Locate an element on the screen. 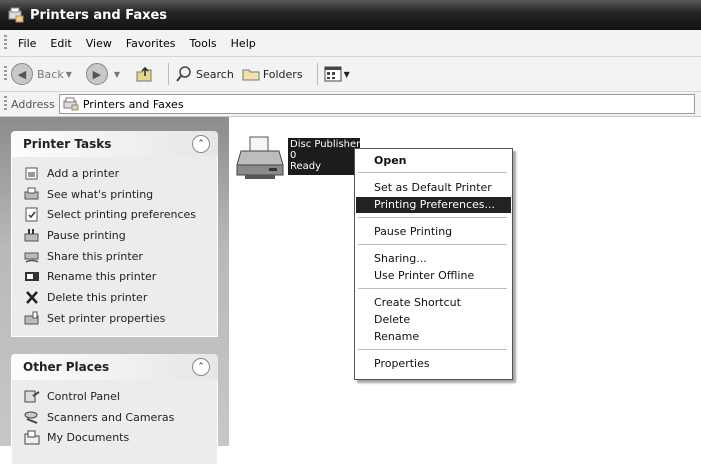 The width and height of the screenshot is (701, 465). task-rename-printer: Rename this printer is located at coordinates (120, 276).